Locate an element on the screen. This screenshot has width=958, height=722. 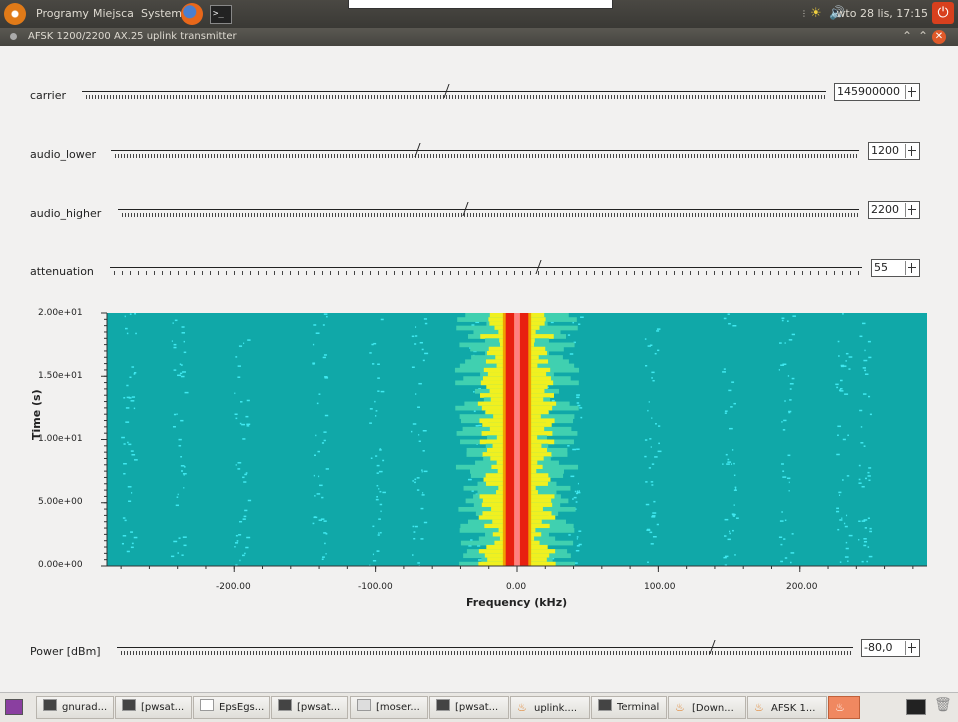
taskbar-item-active: ♨ is located at coordinates (844, 707).